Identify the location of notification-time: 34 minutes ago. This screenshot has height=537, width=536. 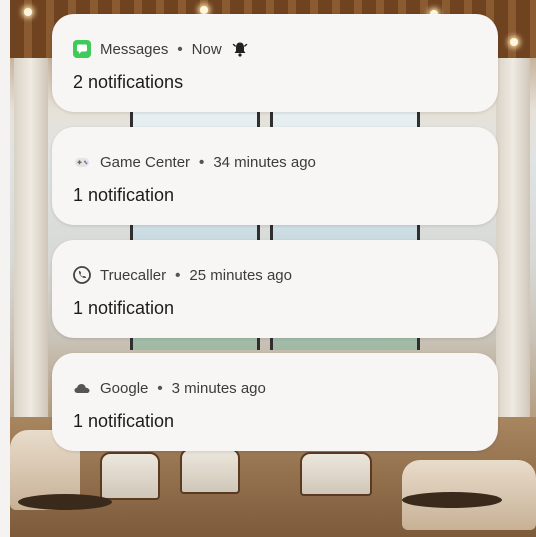
(264, 162).